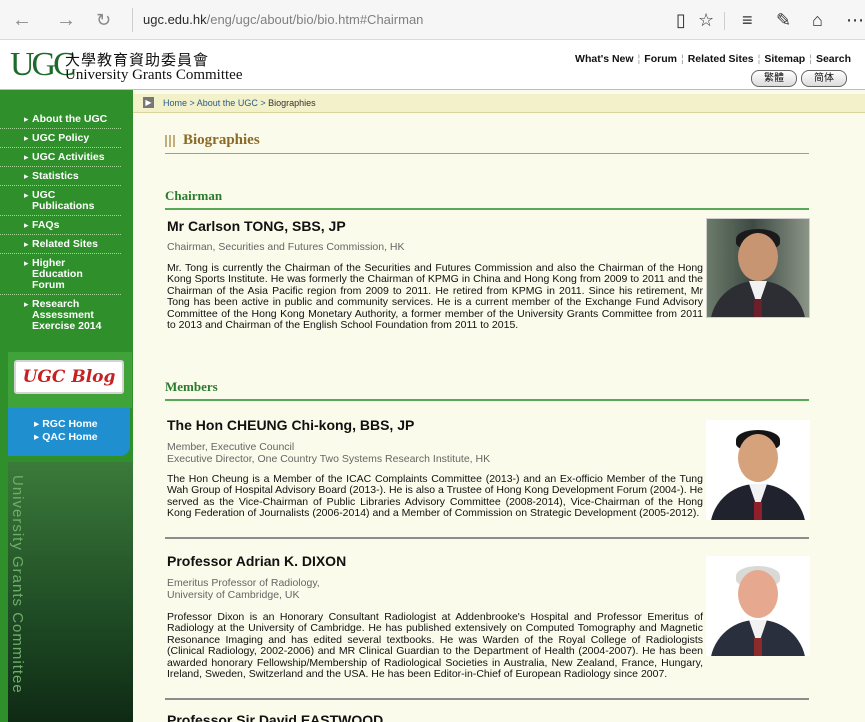 Image resolution: width=865 pixels, height=722 pixels. I want to click on photo-caption: University Grants Committee, so click(17, 584).